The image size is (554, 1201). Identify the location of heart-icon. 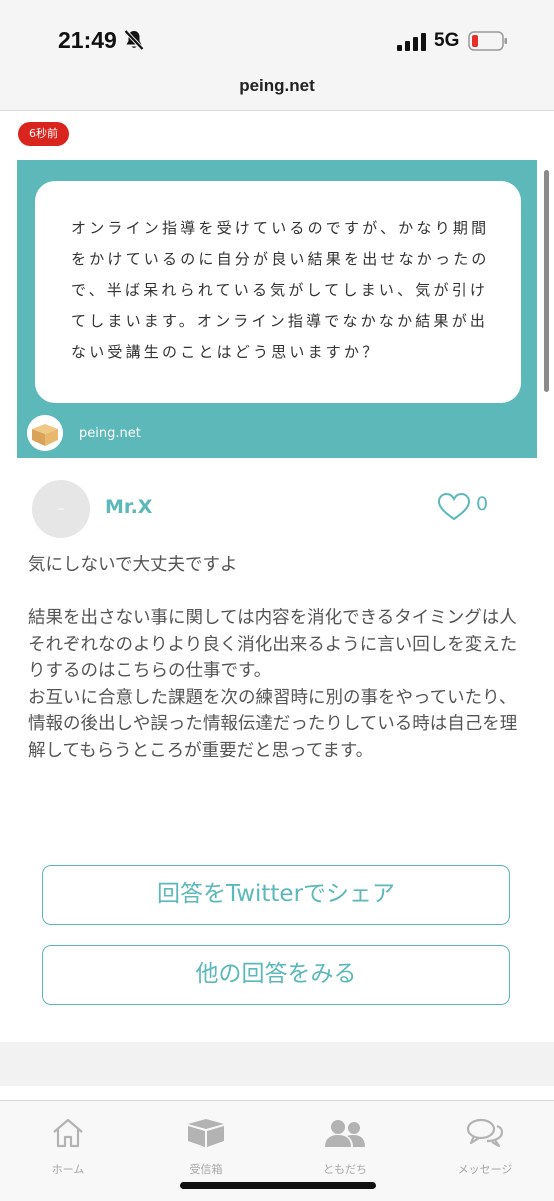
(454, 507).